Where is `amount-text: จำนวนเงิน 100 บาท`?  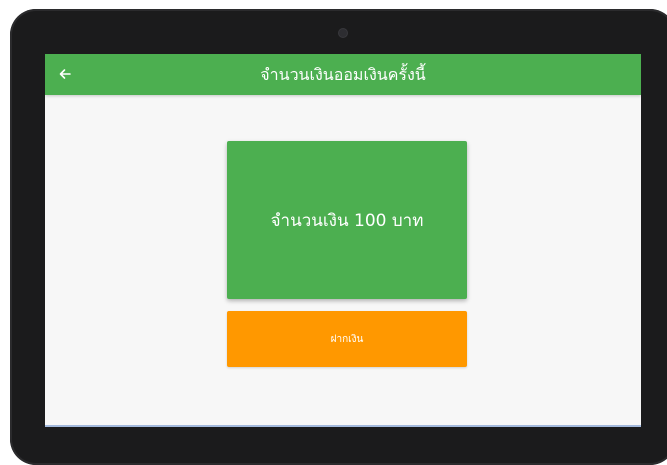
amount-text: จำนวนเงิน 100 บาท is located at coordinates (347, 220).